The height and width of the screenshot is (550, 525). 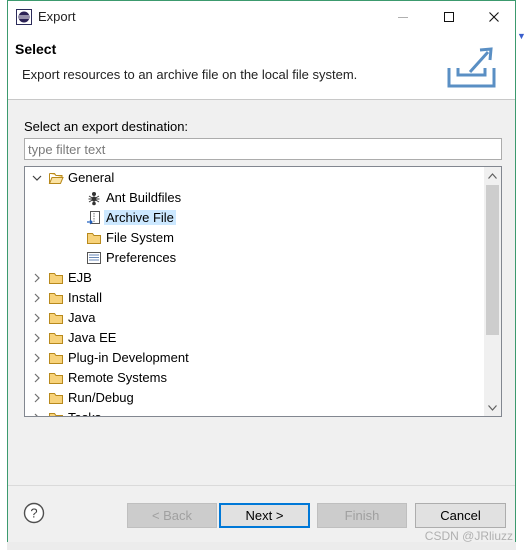 What do you see at coordinates (254, 338) in the screenshot?
I see `tree-item: Java EE` at bounding box center [254, 338].